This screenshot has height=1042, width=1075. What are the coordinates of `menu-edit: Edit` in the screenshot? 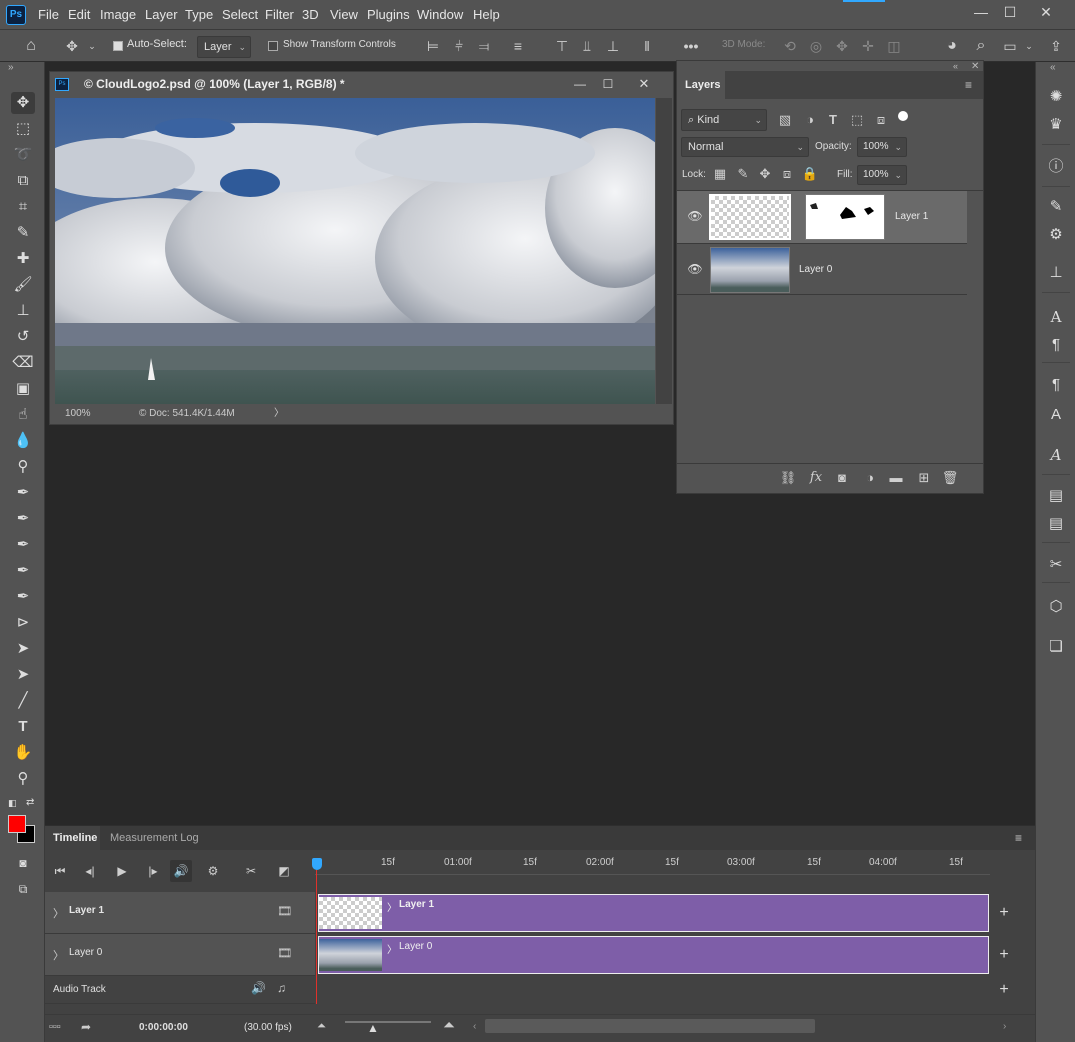 It's located at (79, 15).